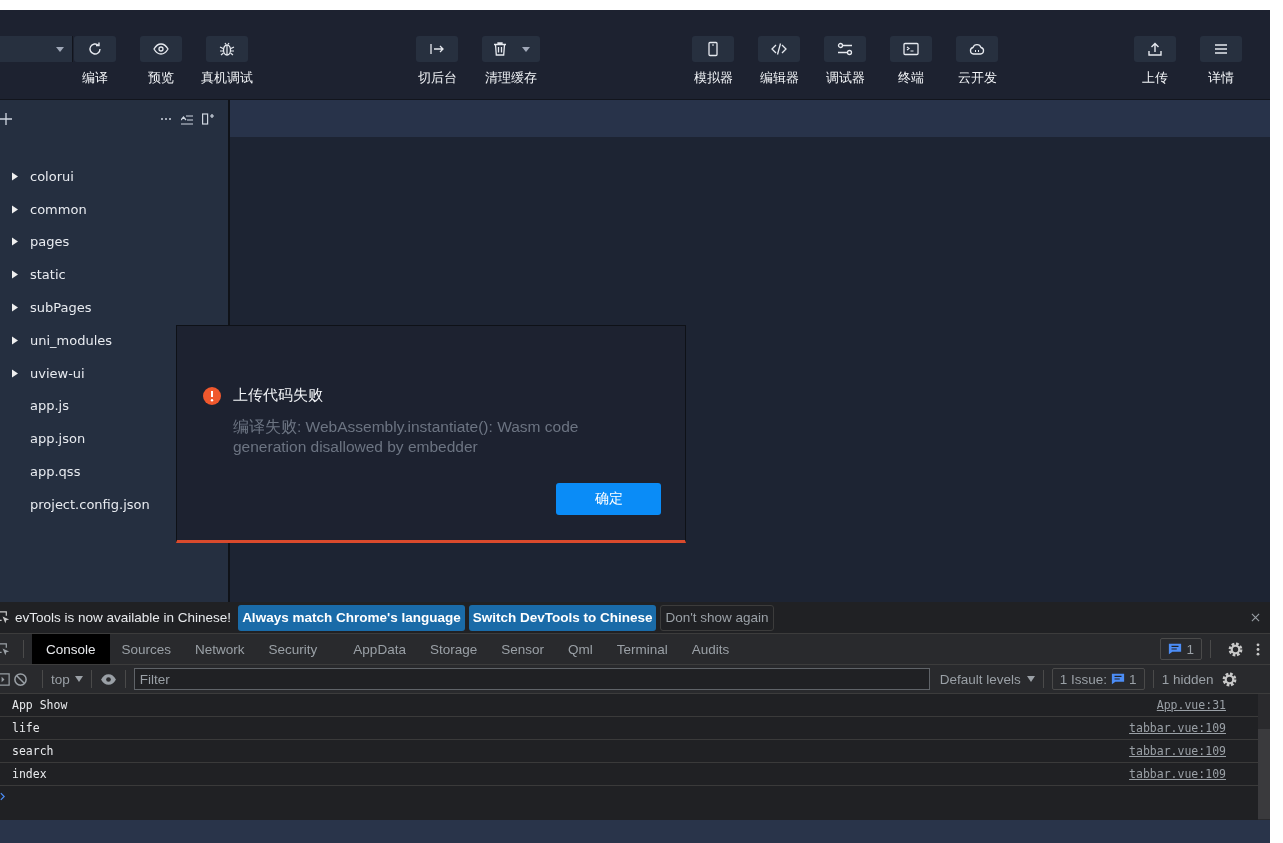  I want to click on info-bar-button: Switch DevTools to Chinese, so click(562, 617).